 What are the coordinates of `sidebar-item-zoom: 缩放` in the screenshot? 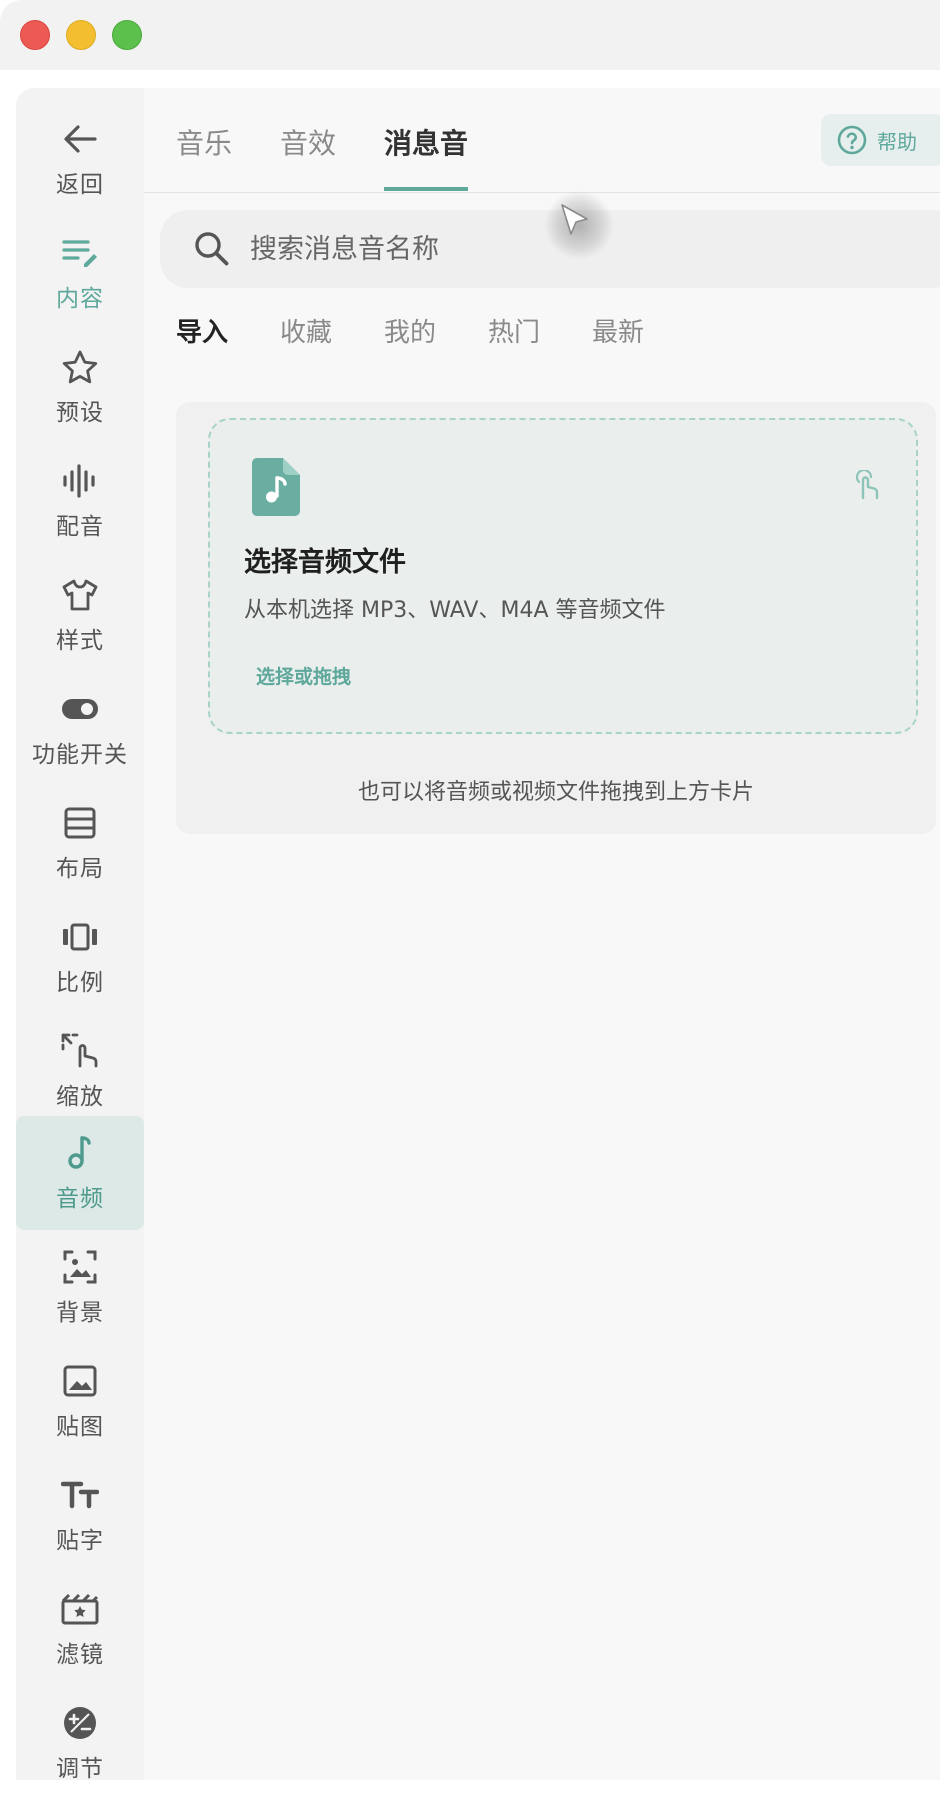 It's located at (80, 1071).